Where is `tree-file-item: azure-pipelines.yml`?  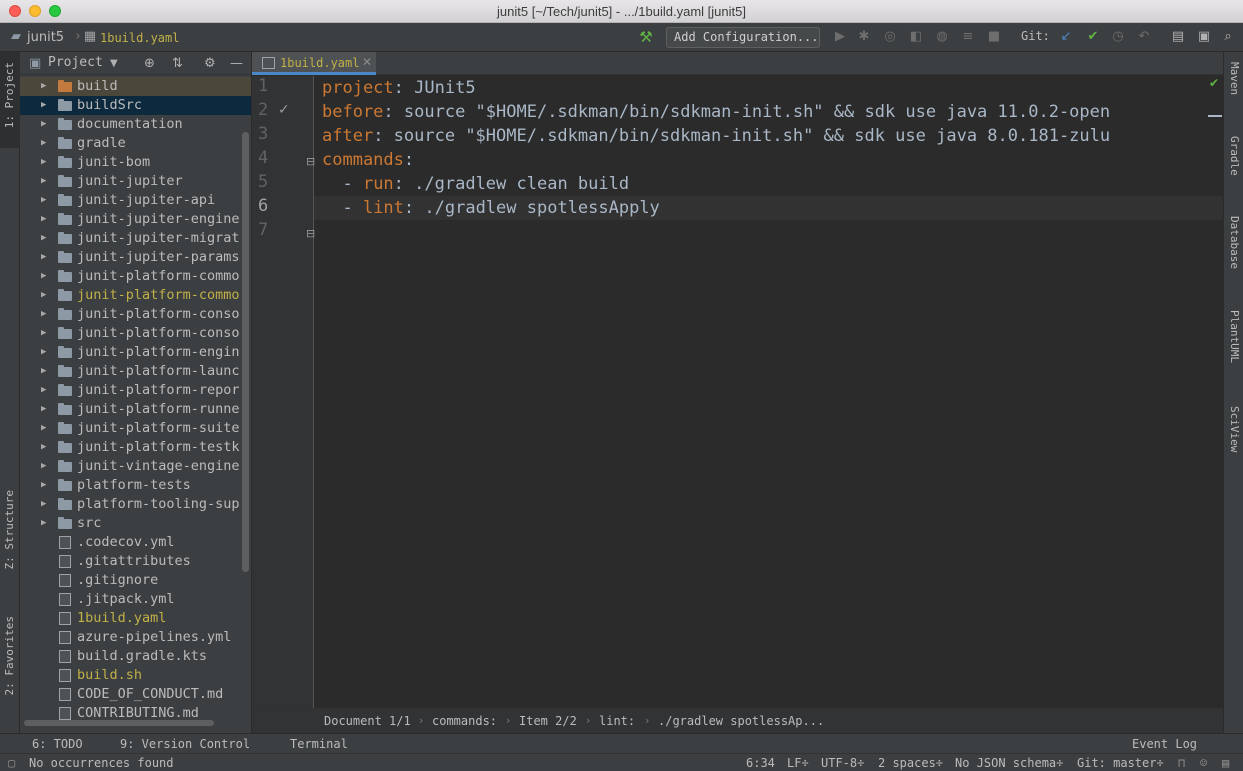
tree-file-item: azure-pipelines.yml is located at coordinates (135, 637).